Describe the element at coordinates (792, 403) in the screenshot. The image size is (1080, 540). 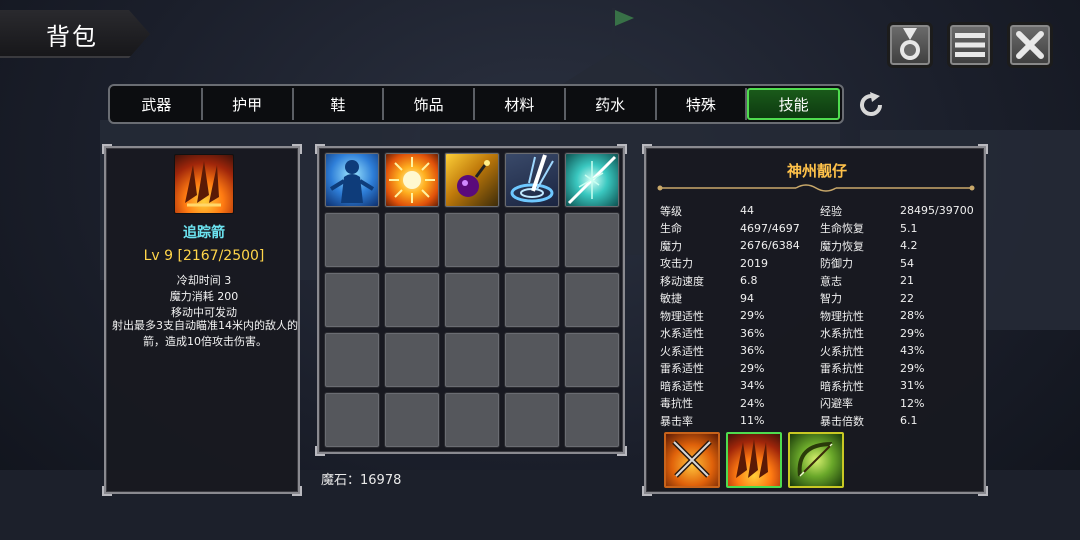
I see `stat-row: 毒抗性 24% 闪避率 12%` at that location.